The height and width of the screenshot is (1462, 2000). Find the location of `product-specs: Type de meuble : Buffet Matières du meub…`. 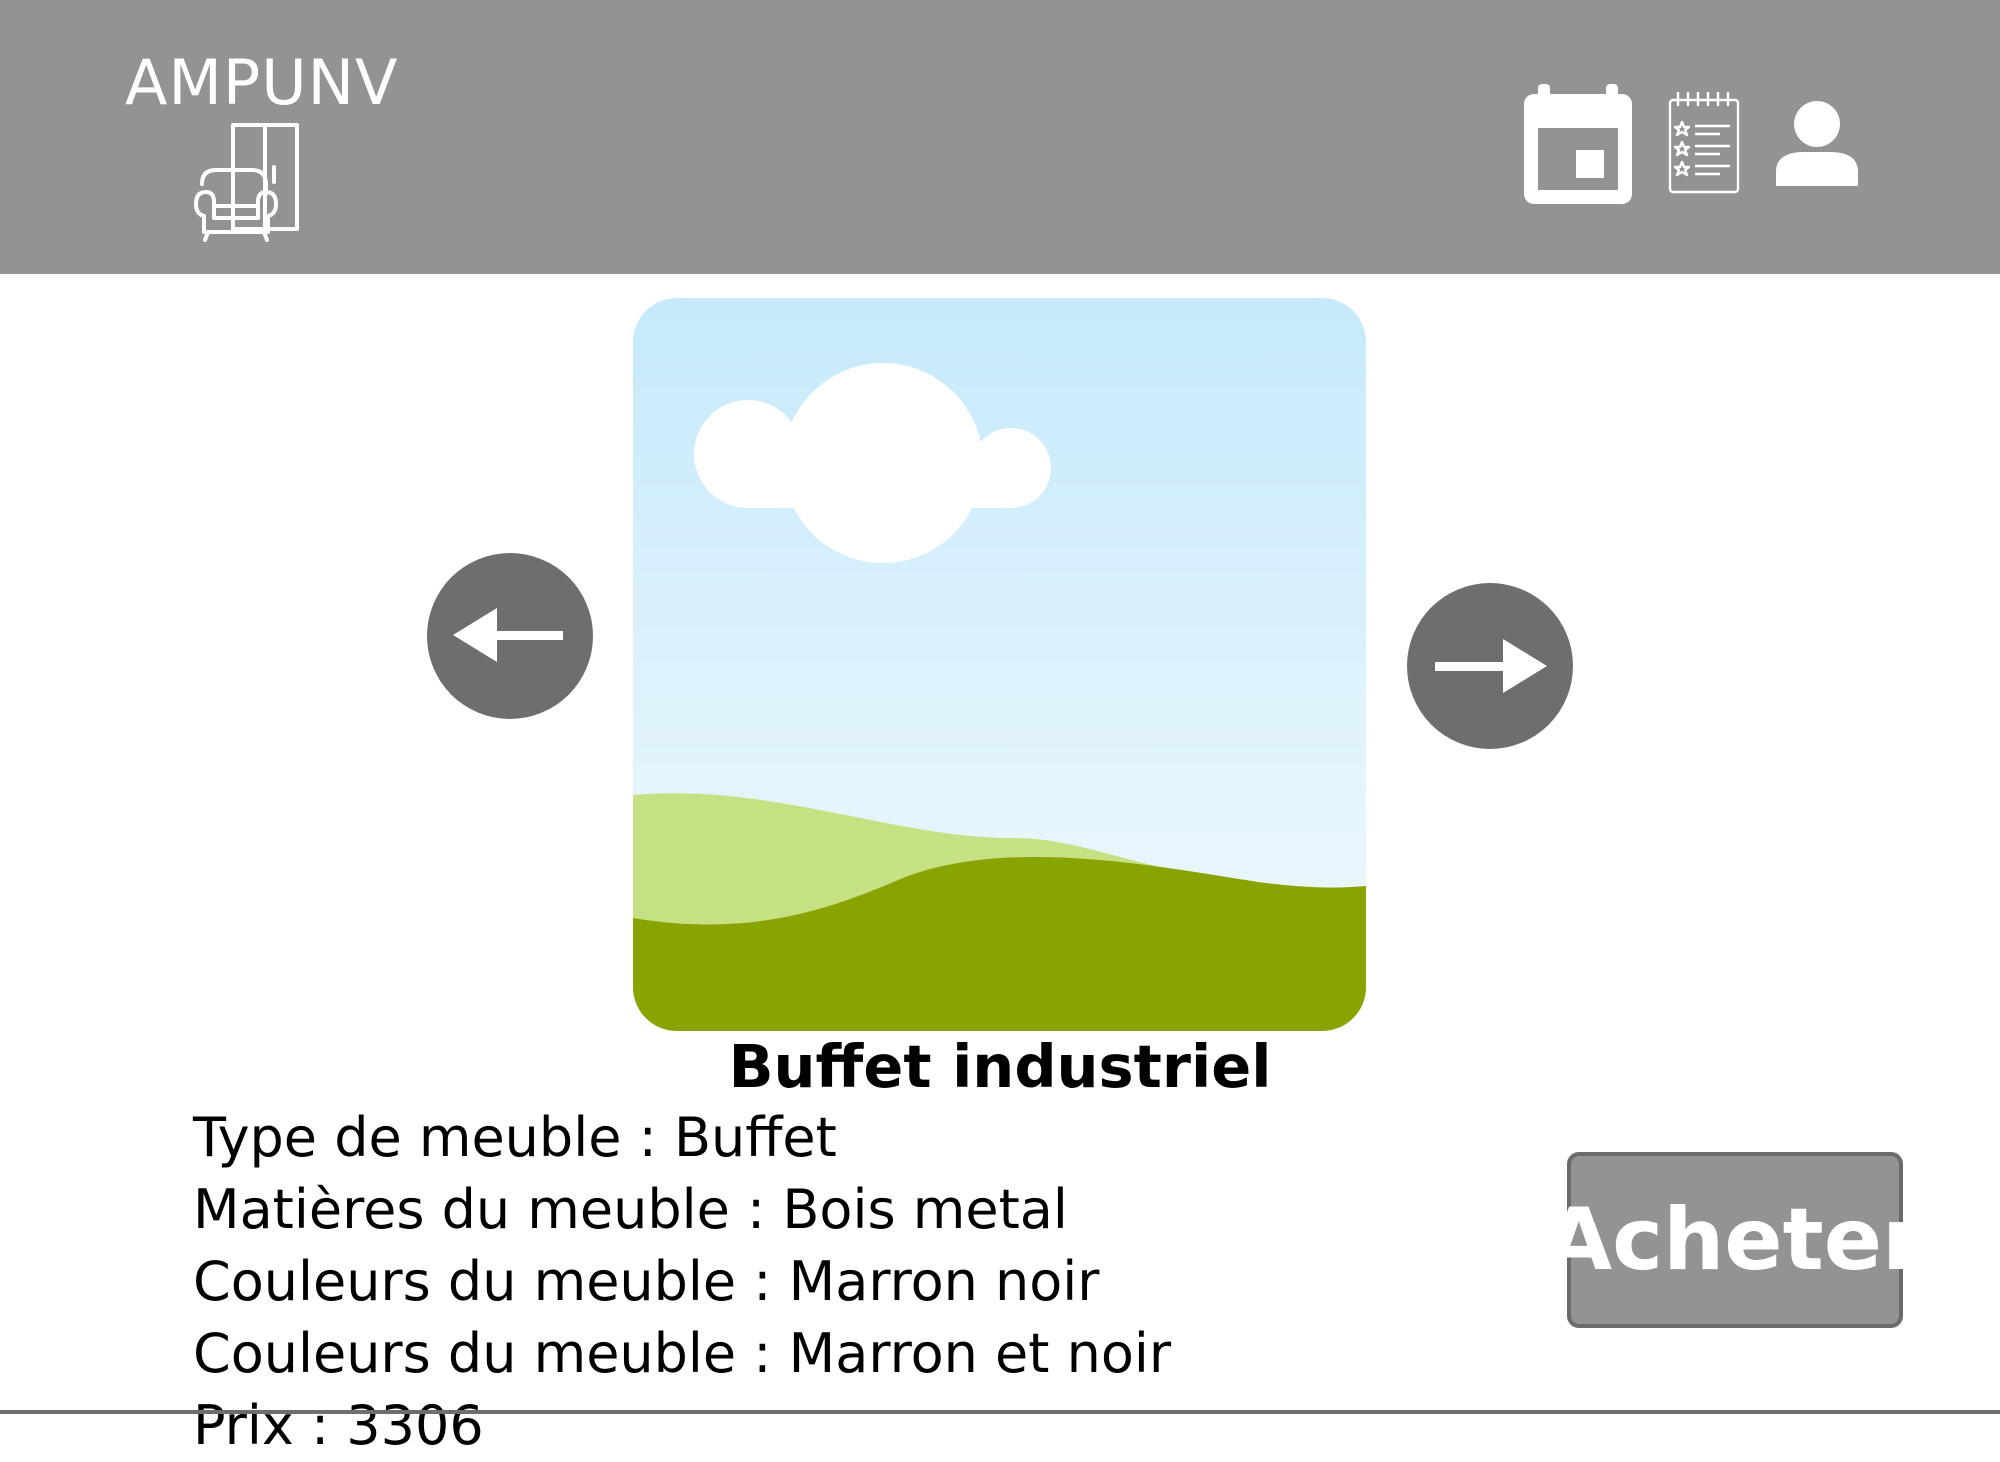

product-specs: Type de meuble : Buffet Matières du meub… is located at coordinates (682, 1282).